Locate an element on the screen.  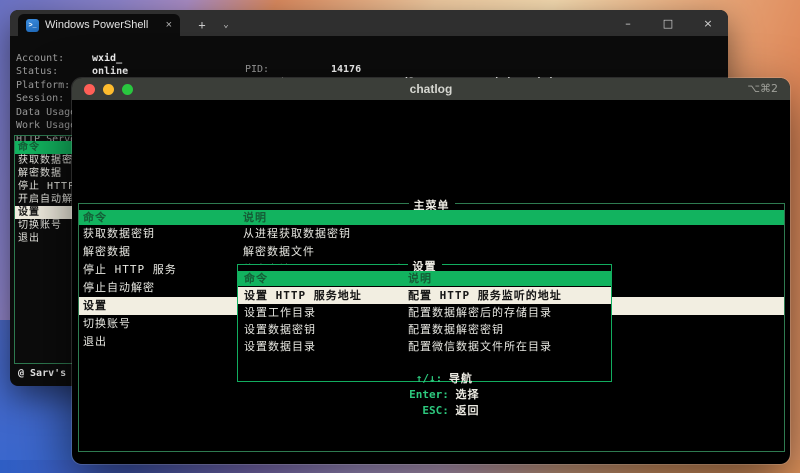
window-title: chatlog is located at coordinates (431, 89).